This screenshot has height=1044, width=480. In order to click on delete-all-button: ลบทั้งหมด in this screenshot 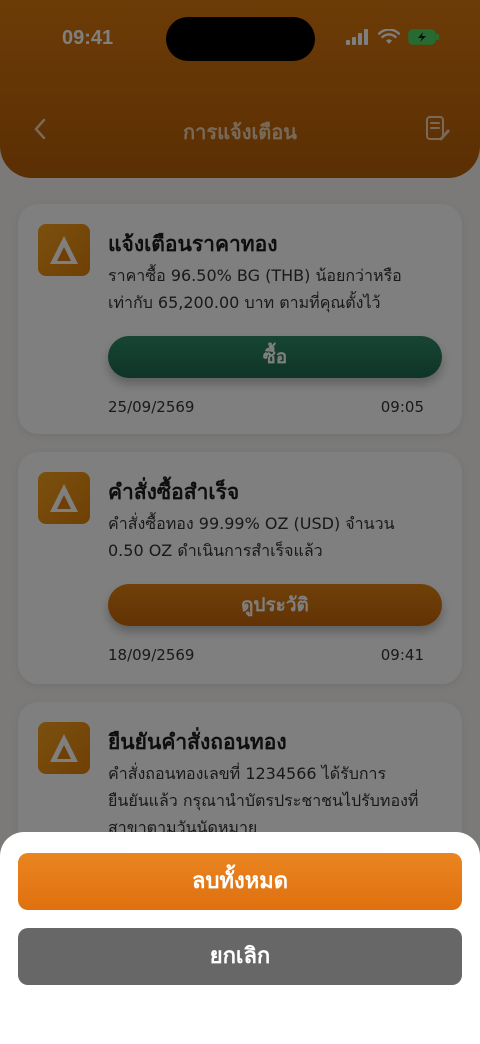, I will do `click(240, 881)`.